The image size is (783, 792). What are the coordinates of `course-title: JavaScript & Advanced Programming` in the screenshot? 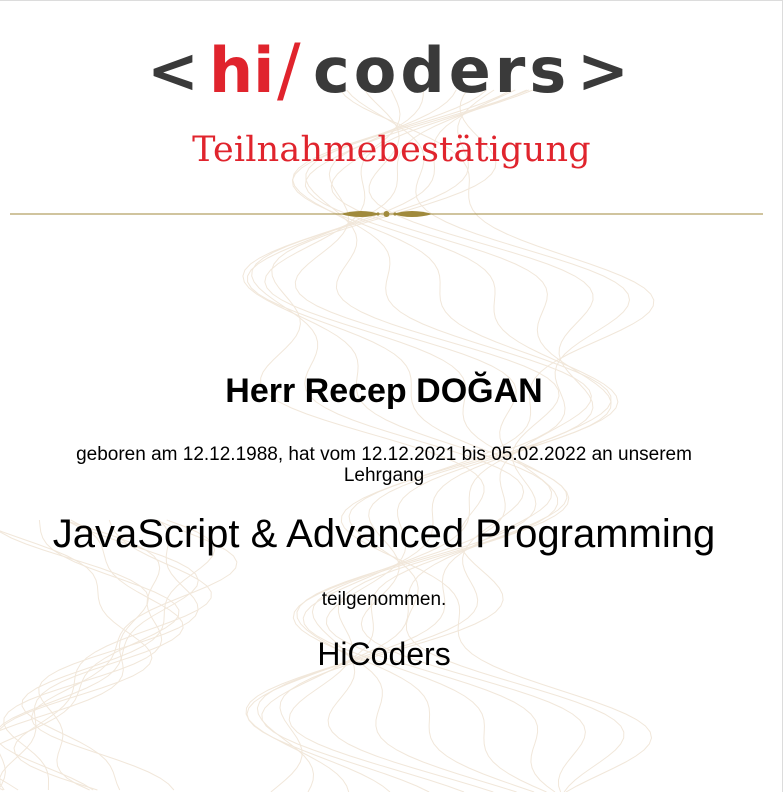 It's located at (384, 534).